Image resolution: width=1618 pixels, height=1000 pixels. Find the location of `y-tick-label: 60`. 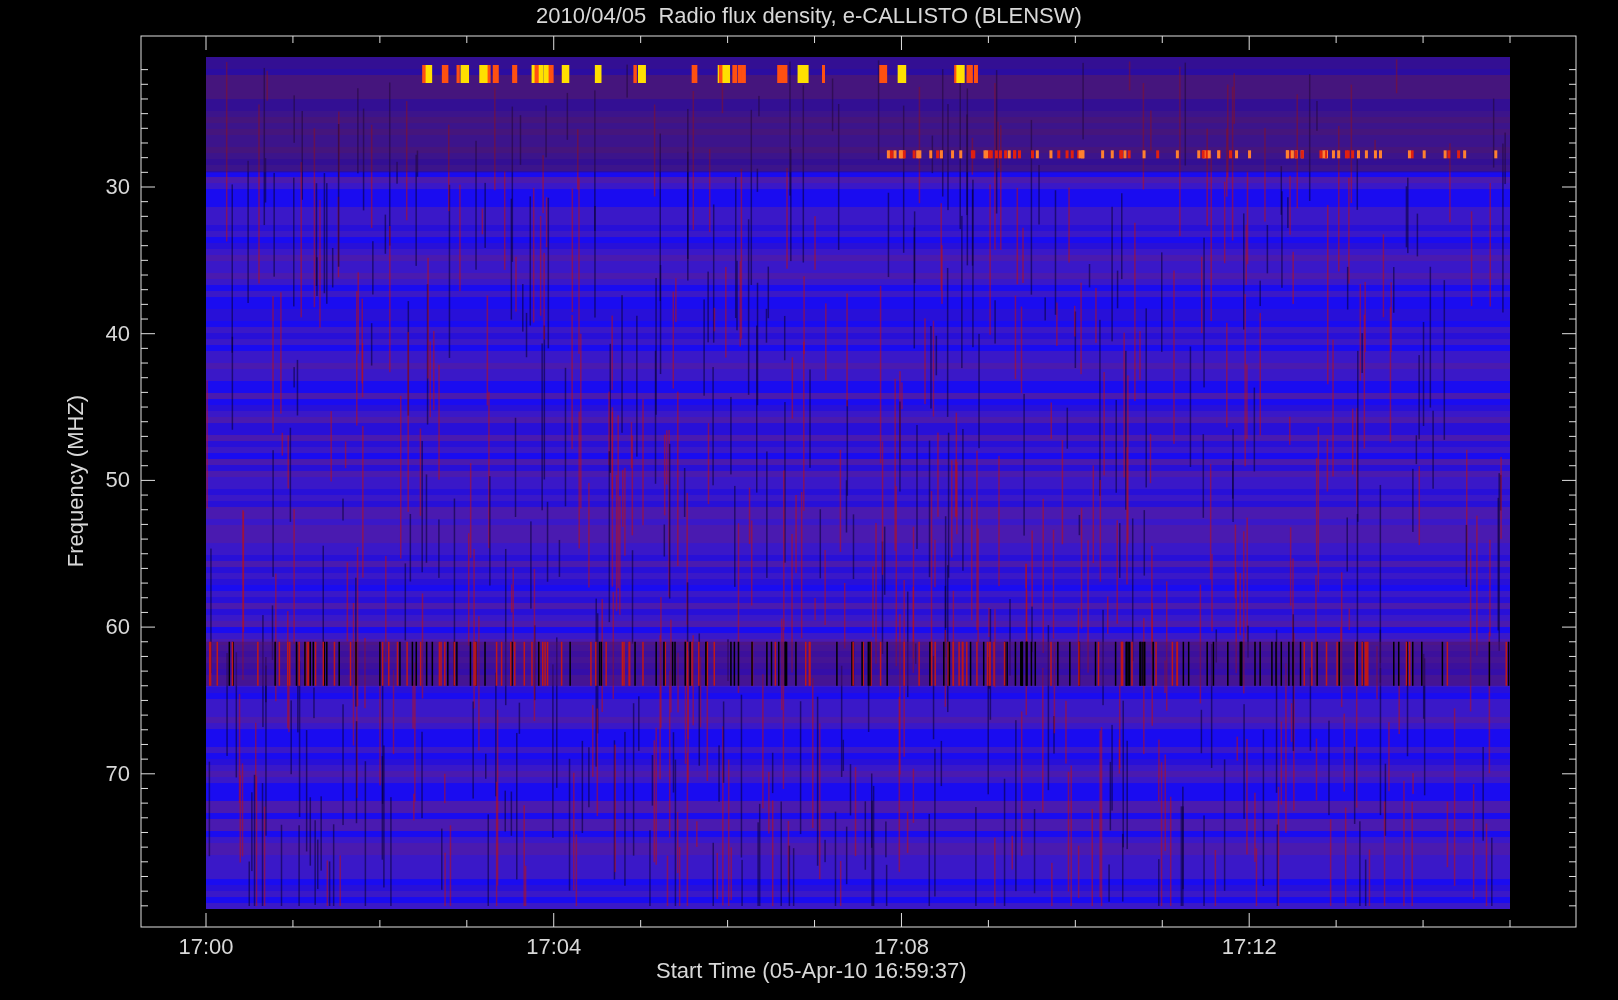

y-tick-label: 60 is located at coordinates (117, 627).